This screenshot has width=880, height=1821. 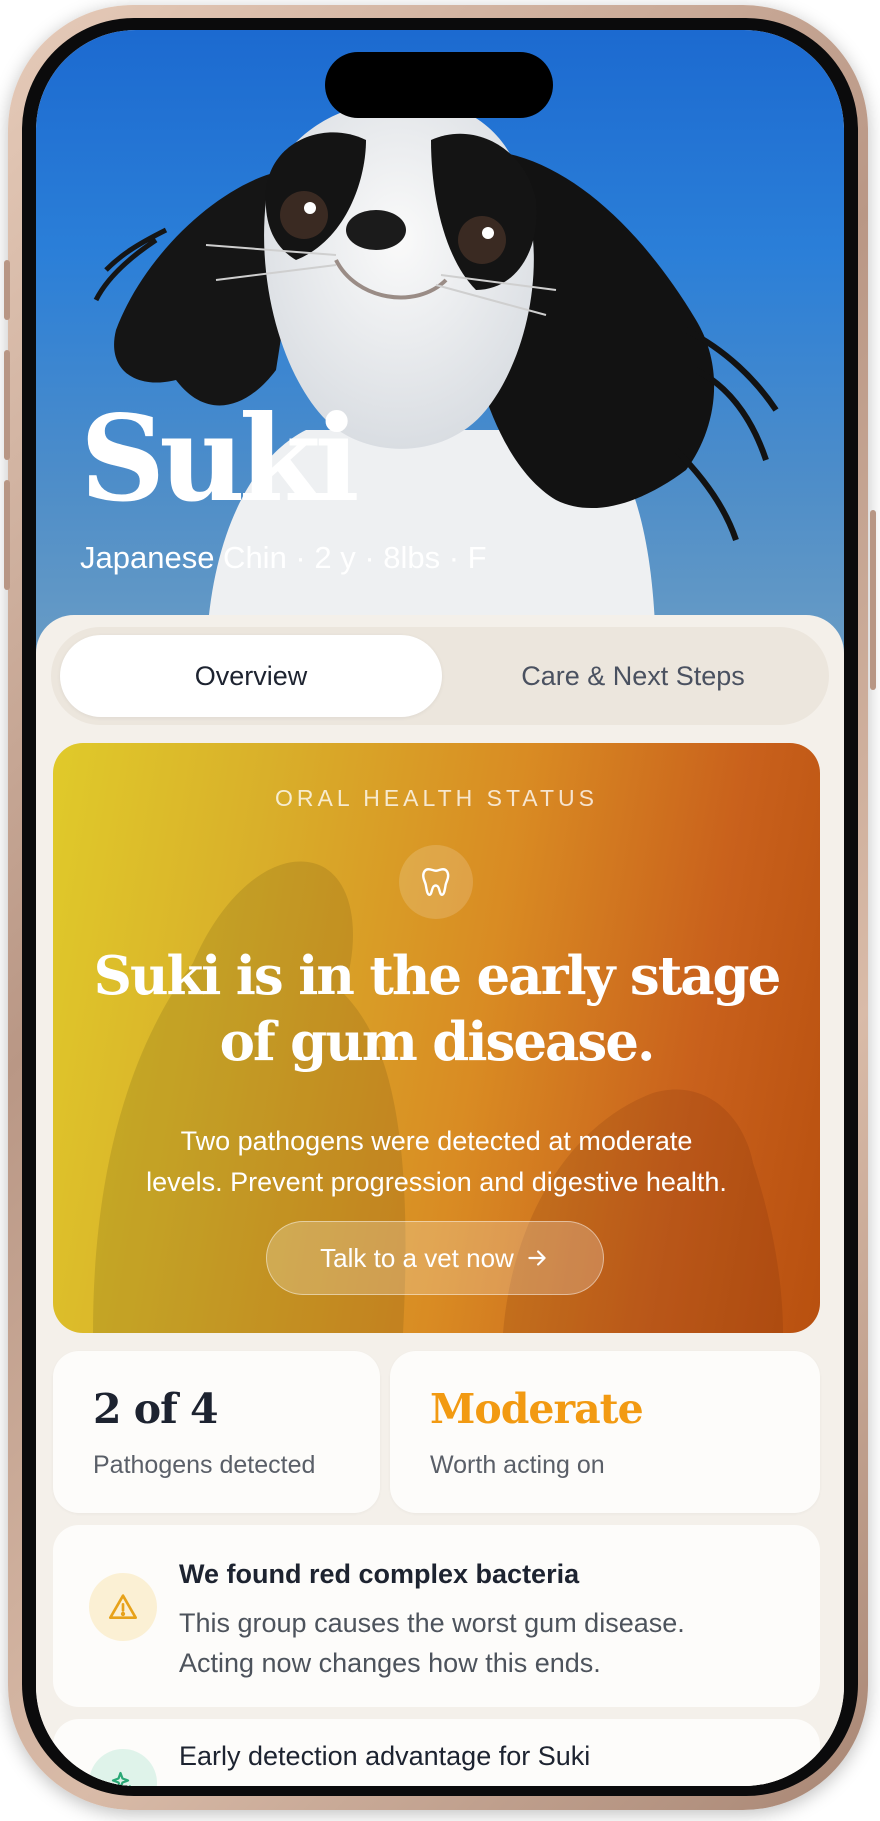 I want to click on talk-to-vet-button: Talk to a vet now, so click(x=435, y=1258).